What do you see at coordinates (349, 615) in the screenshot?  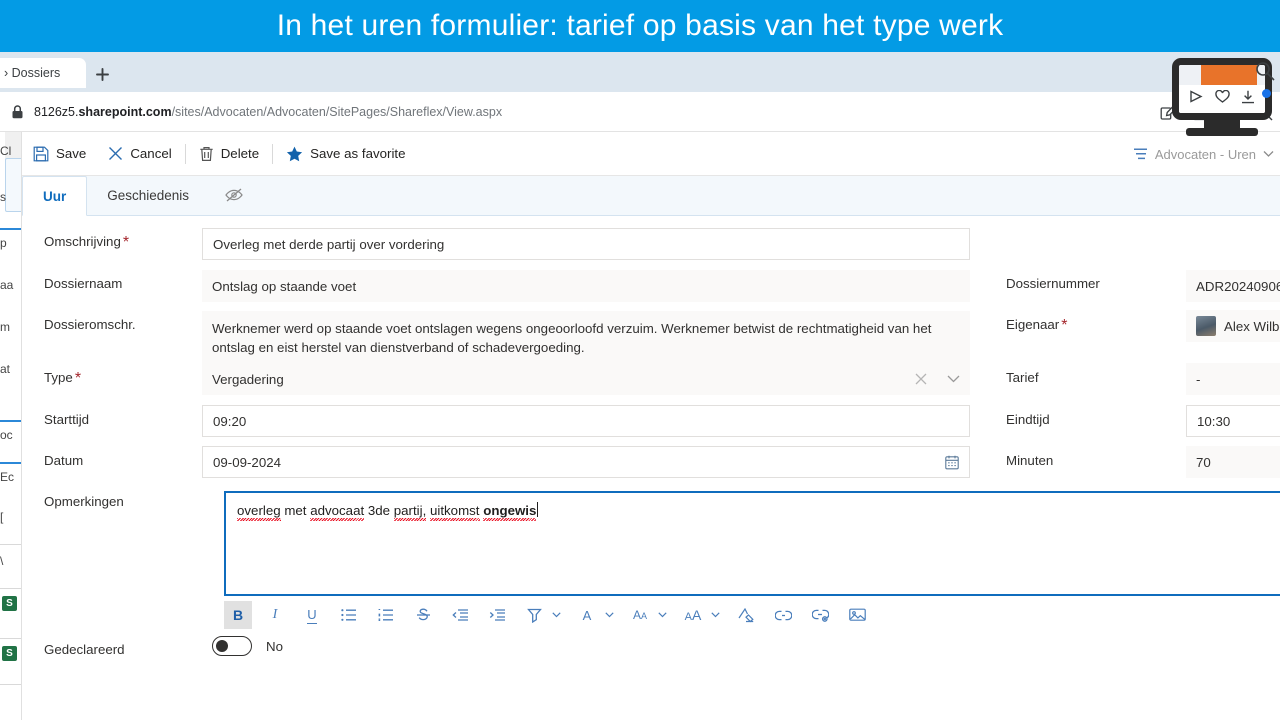 I see `bulleted-list-icon` at bounding box center [349, 615].